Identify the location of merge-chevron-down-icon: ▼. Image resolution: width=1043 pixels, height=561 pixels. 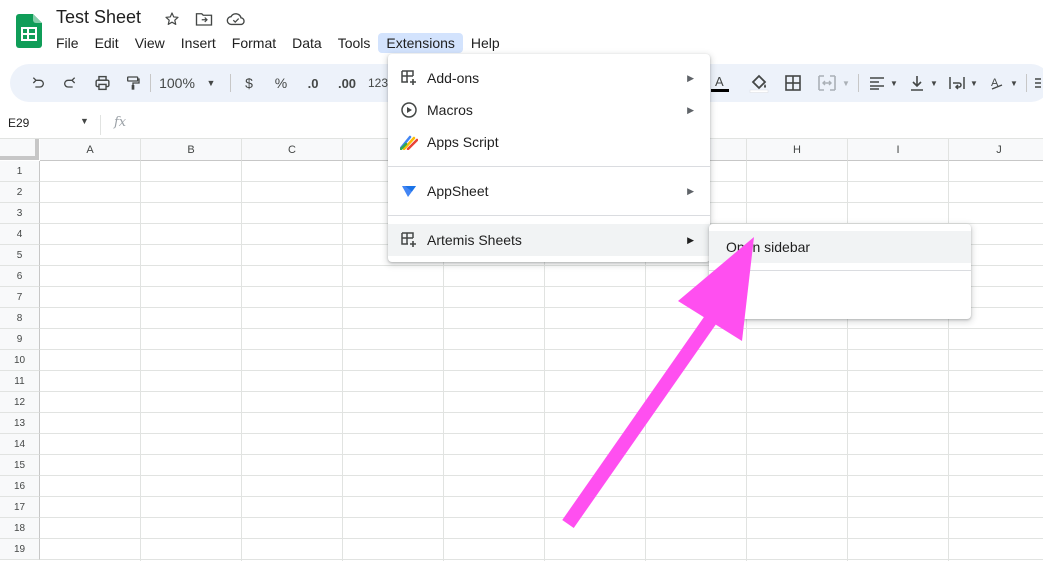
(846, 83).